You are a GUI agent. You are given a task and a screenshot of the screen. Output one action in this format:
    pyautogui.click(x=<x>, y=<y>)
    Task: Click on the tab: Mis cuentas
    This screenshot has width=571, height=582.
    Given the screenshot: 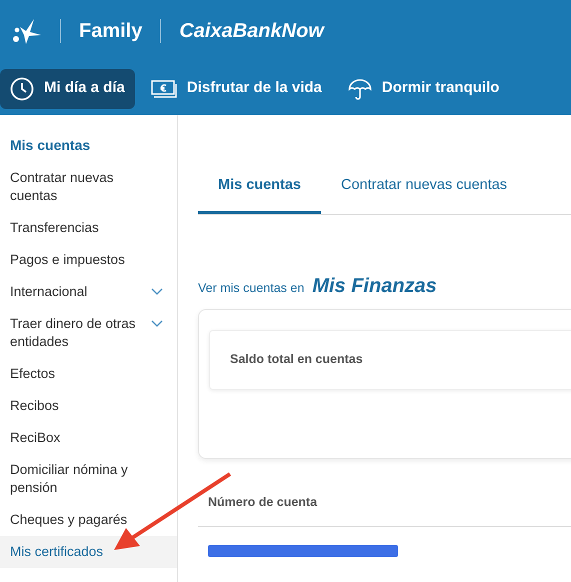 What is the action you would take?
    pyautogui.click(x=259, y=191)
    